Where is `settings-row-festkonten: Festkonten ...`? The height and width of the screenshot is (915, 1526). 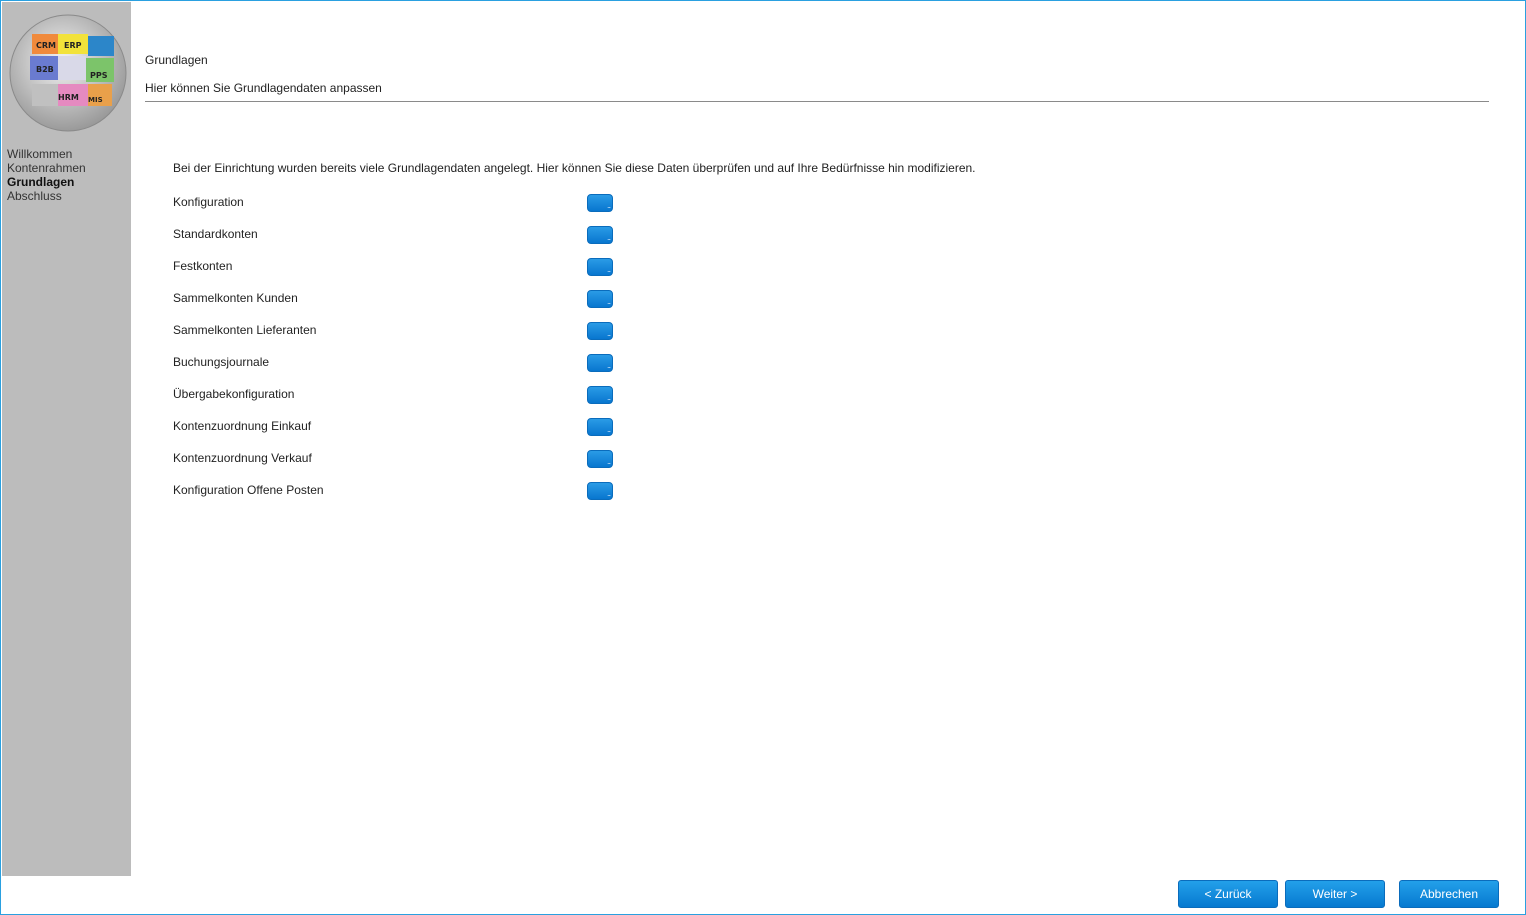 settings-row-festkonten: Festkonten ... is located at coordinates (403, 272).